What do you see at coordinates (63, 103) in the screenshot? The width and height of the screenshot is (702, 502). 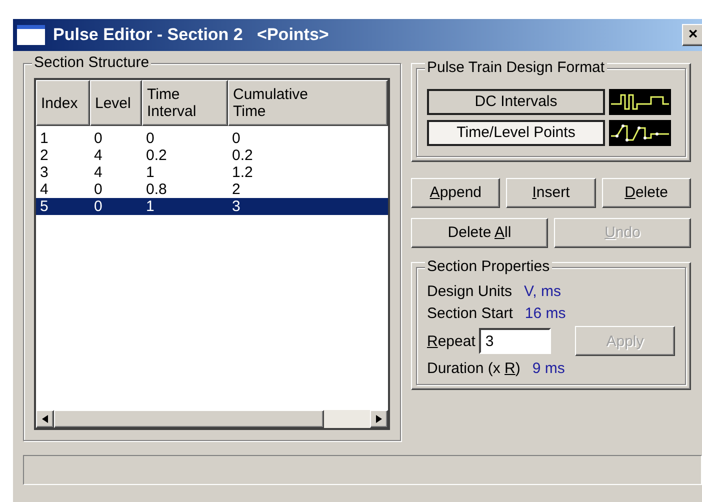 I see `column-header: Index` at bounding box center [63, 103].